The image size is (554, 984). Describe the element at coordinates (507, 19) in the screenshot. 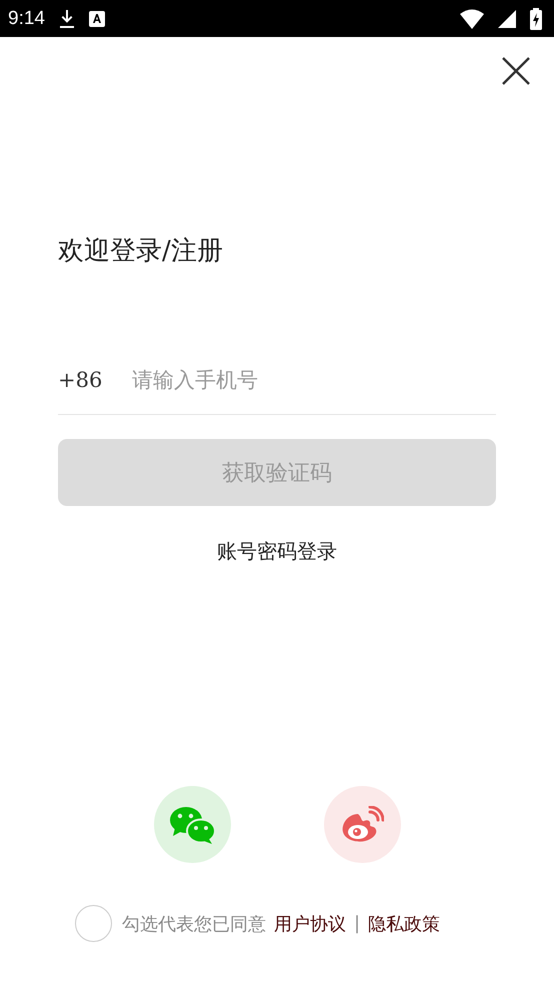

I see `signal-icon` at that location.